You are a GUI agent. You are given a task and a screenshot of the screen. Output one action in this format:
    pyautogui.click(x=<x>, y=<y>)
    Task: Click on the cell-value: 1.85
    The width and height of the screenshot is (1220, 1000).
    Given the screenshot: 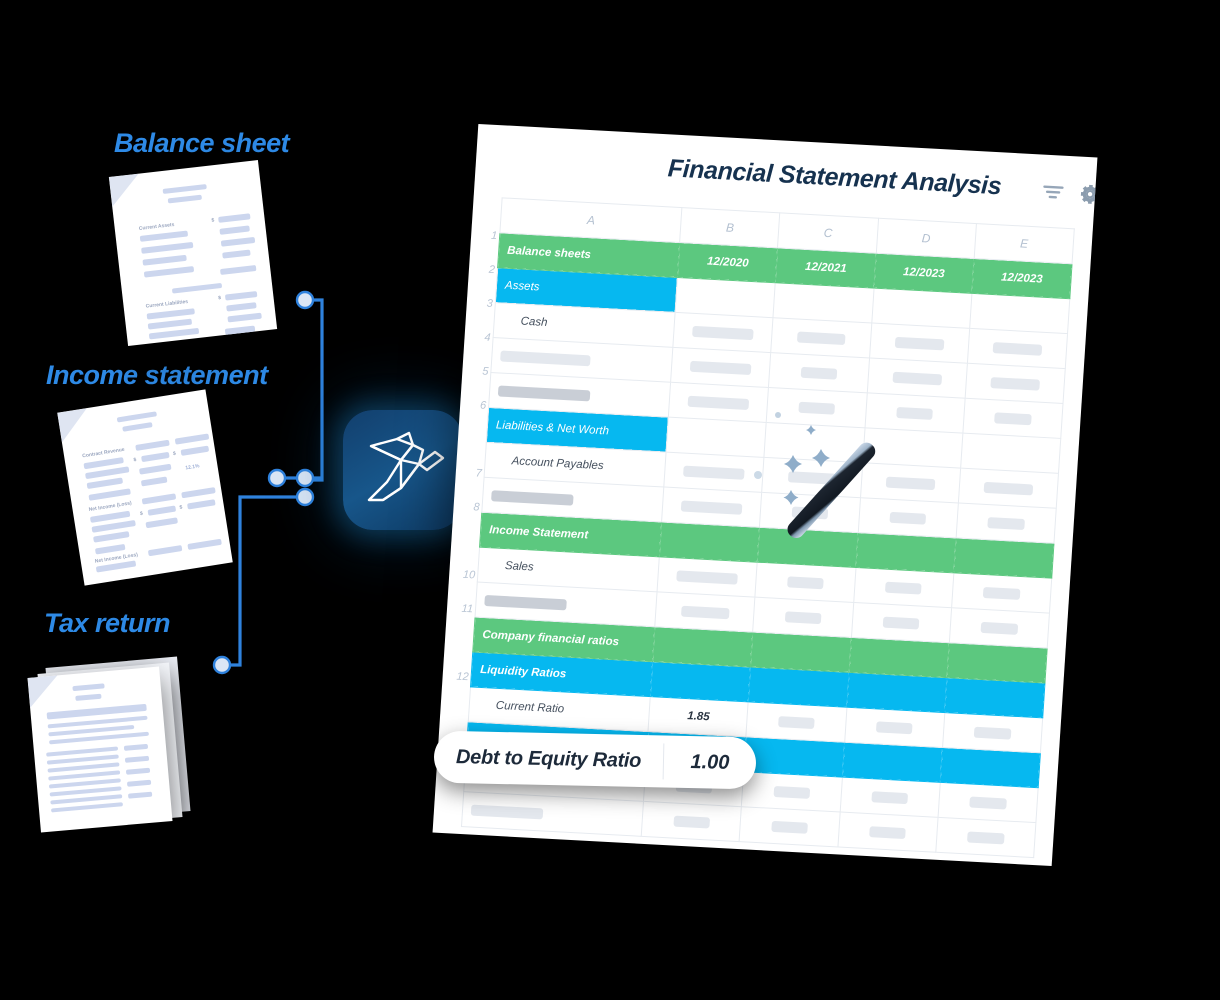 What is the action you would take?
    pyautogui.click(x=698, y=716)
    